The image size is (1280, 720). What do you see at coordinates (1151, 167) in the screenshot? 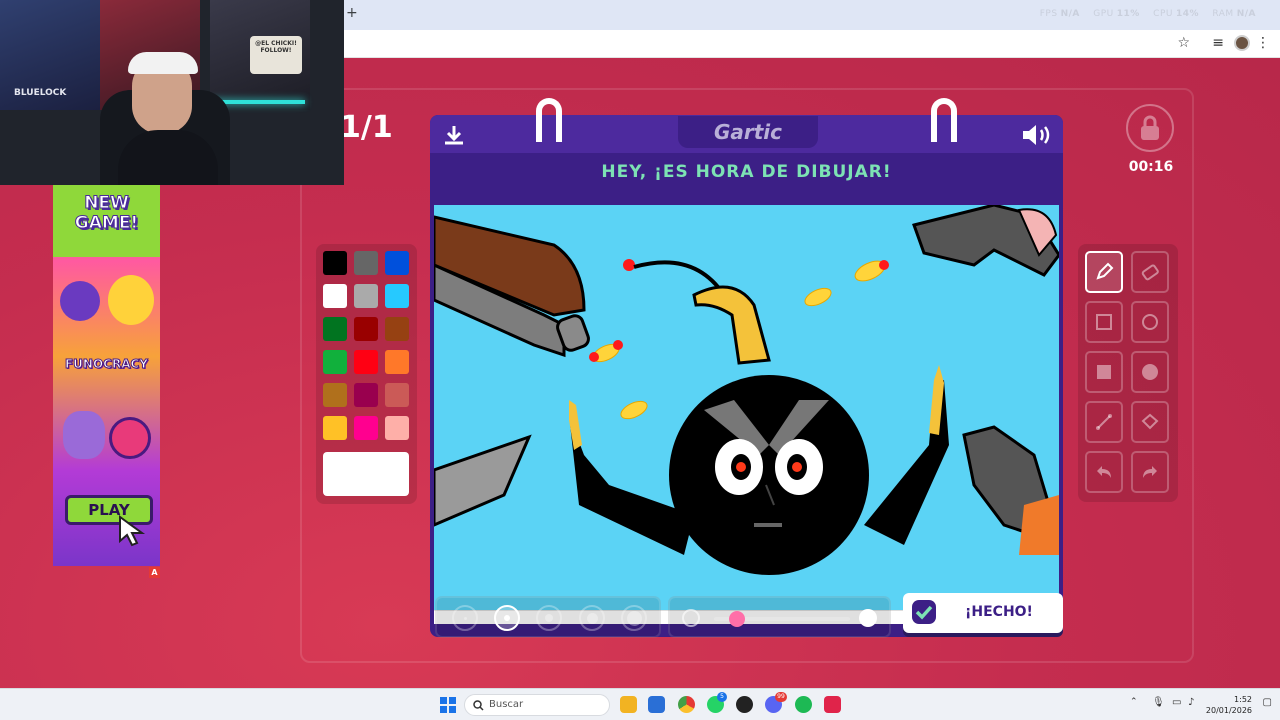
I see `countdown-timer: 00:16` at bounding box center [1151, 167].